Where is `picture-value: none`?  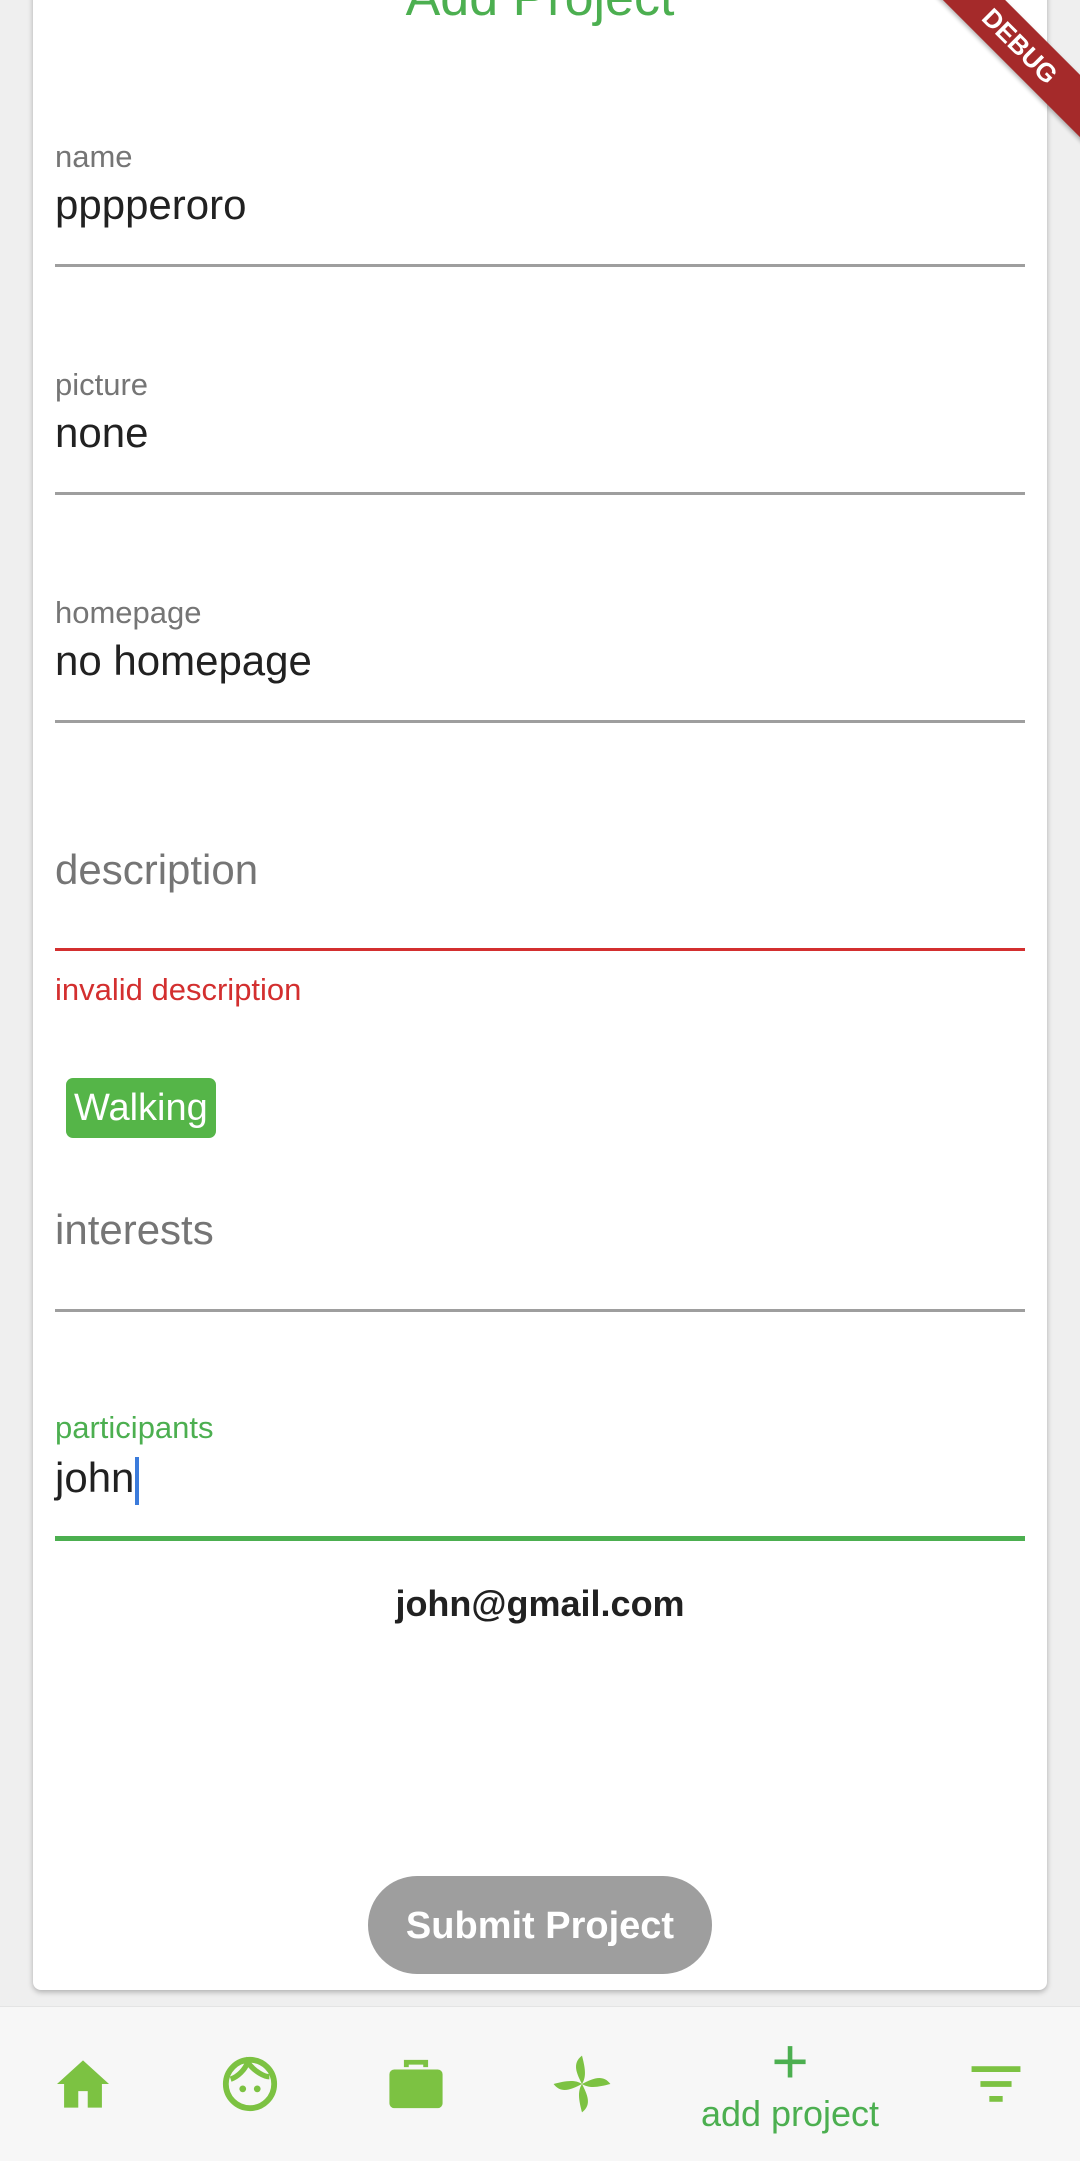 picture-value: none is located at coordinates (101, 433).